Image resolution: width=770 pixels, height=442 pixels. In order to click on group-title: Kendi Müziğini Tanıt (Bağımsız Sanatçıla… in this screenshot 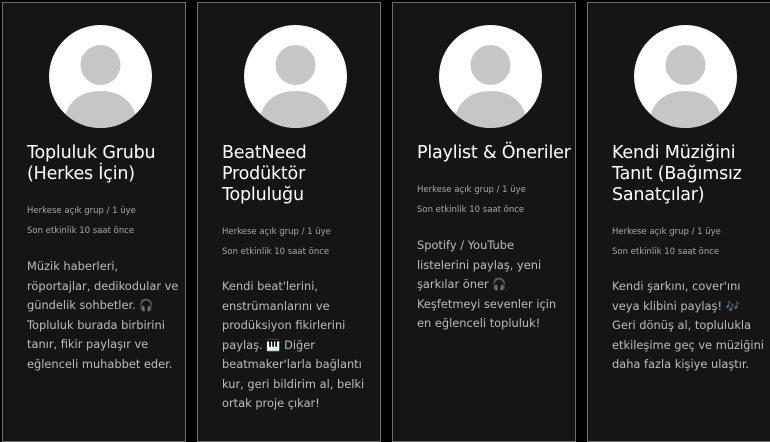, I will do `click(690, 174)`.